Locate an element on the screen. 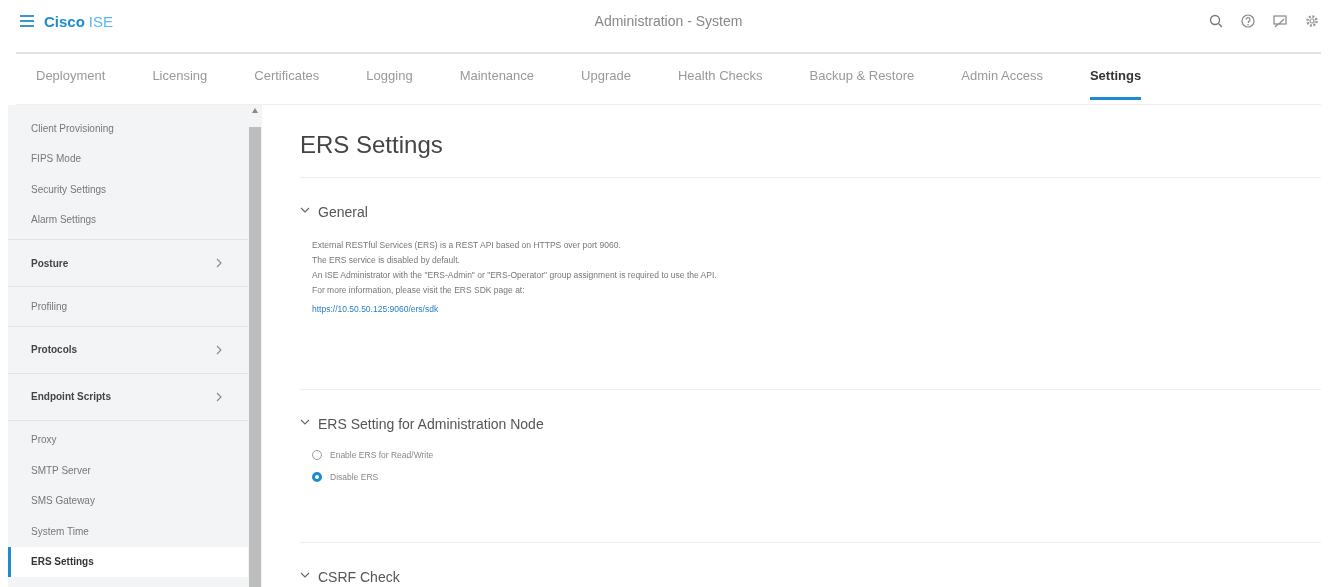 The image size is (1329, 587). menu-button is located at coordinates (27, 21).